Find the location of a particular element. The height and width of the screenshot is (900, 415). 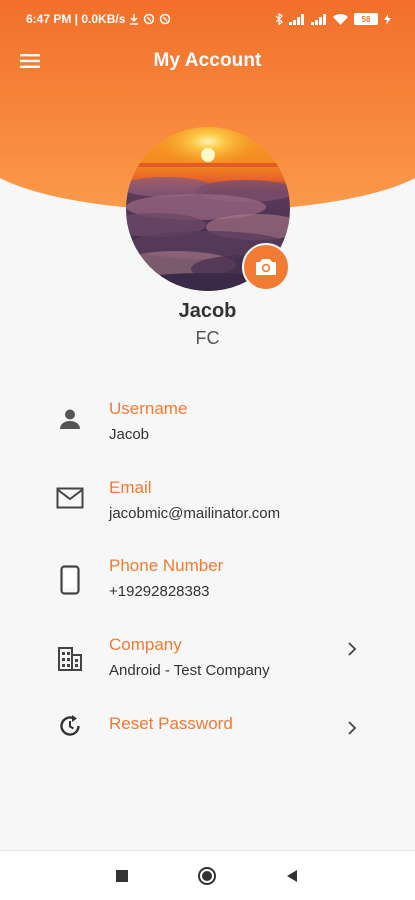

profile-name: Jacob is located at coordinates (207, 311).